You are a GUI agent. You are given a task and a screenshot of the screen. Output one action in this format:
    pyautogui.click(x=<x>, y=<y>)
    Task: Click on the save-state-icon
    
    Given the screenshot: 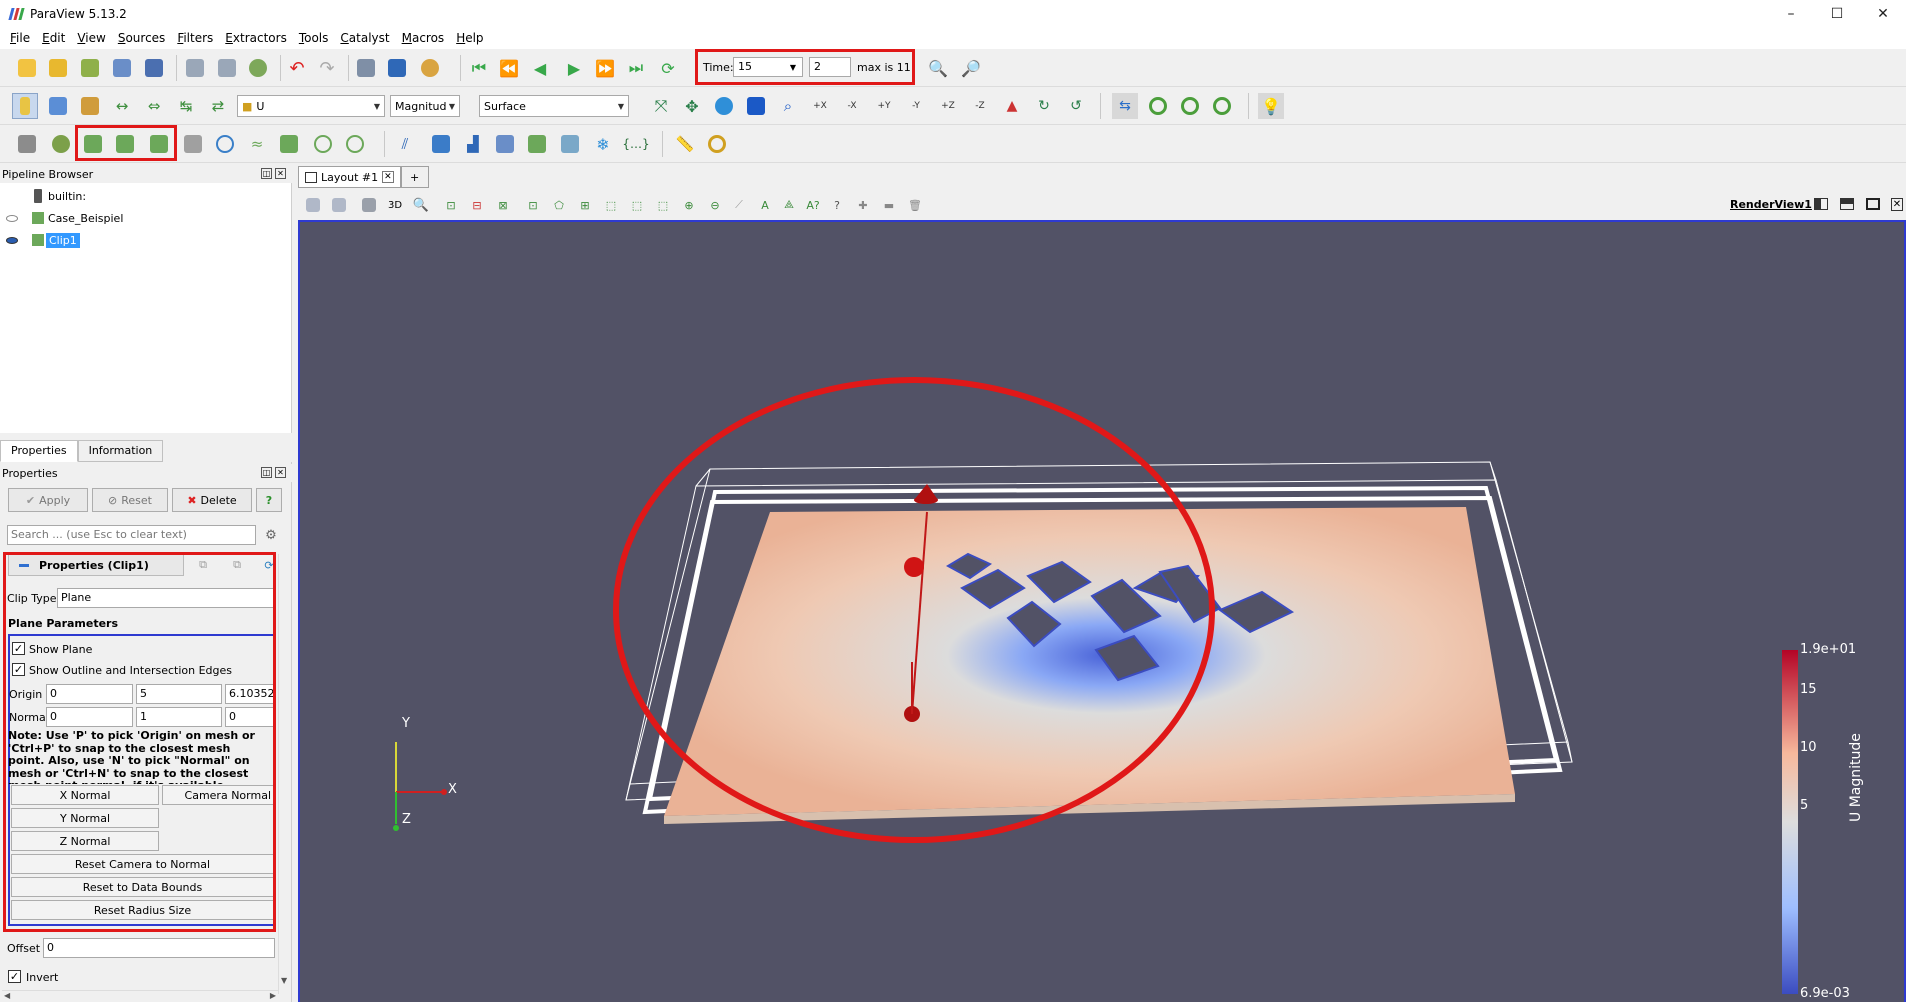 What is the action you would take?
    pyautogui.click(x=195, y=68)
    